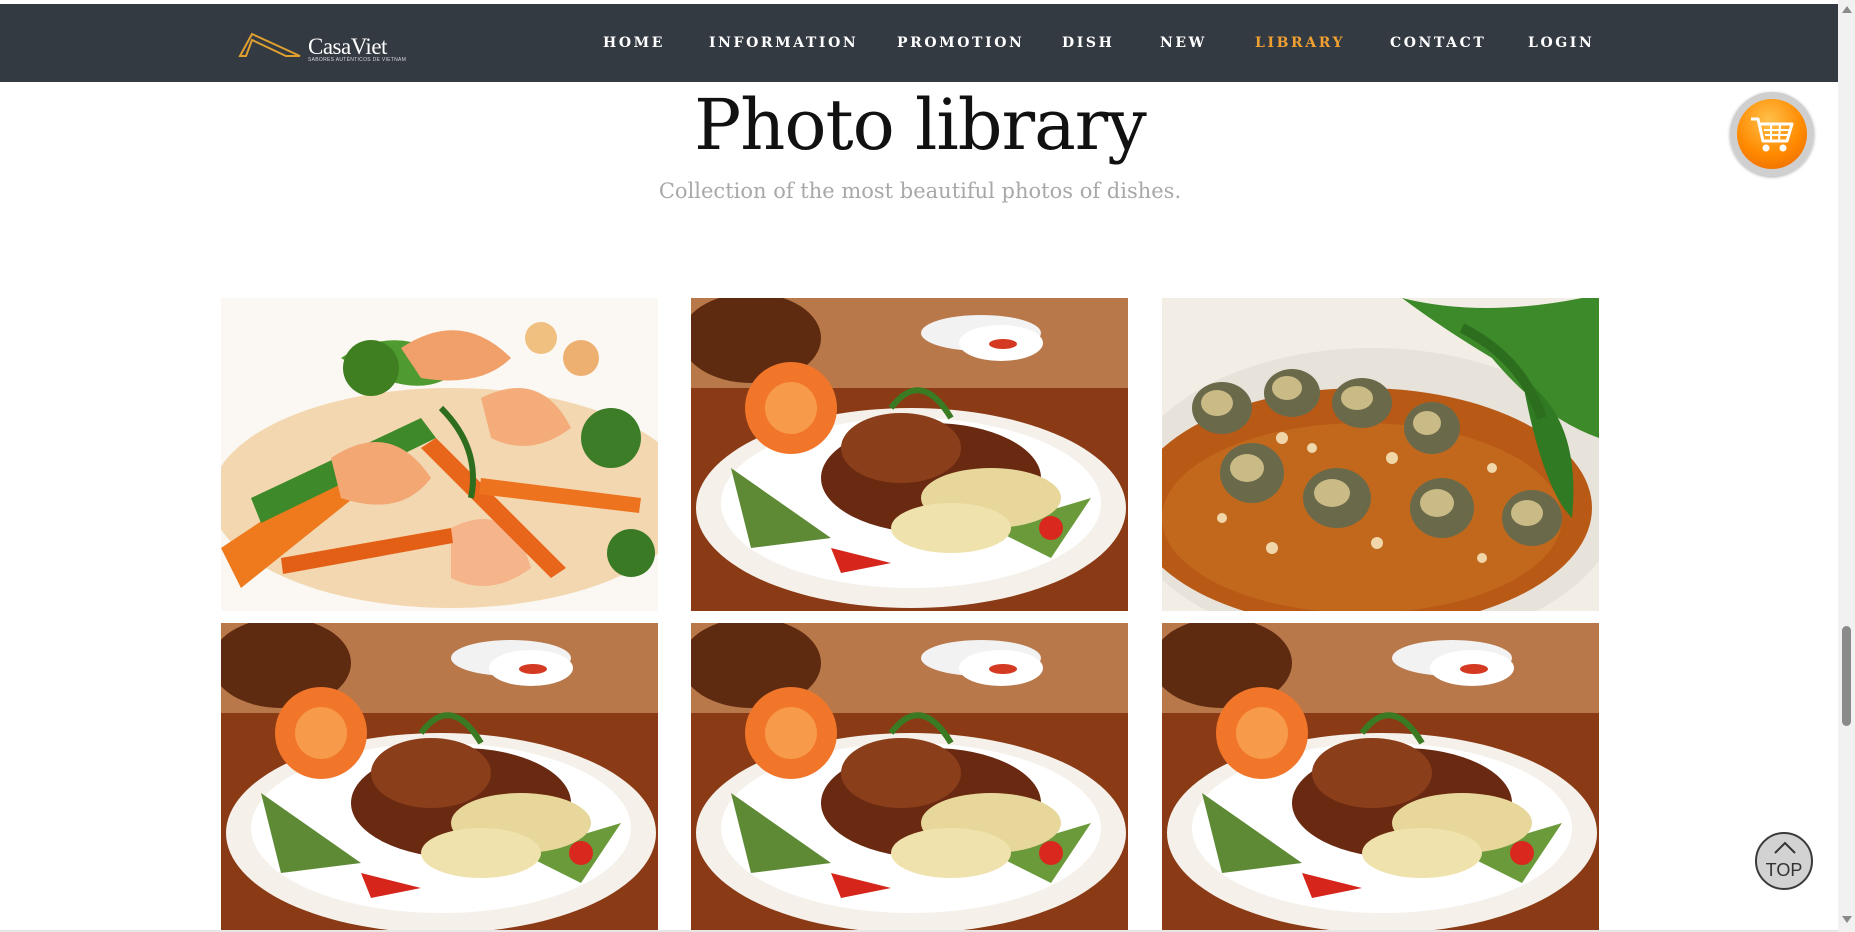 The image size is (1855, 932). Describe the element at coordinates (960, 43) in the screenshot. I see `nav-promotion: PROMOTION` at that location.